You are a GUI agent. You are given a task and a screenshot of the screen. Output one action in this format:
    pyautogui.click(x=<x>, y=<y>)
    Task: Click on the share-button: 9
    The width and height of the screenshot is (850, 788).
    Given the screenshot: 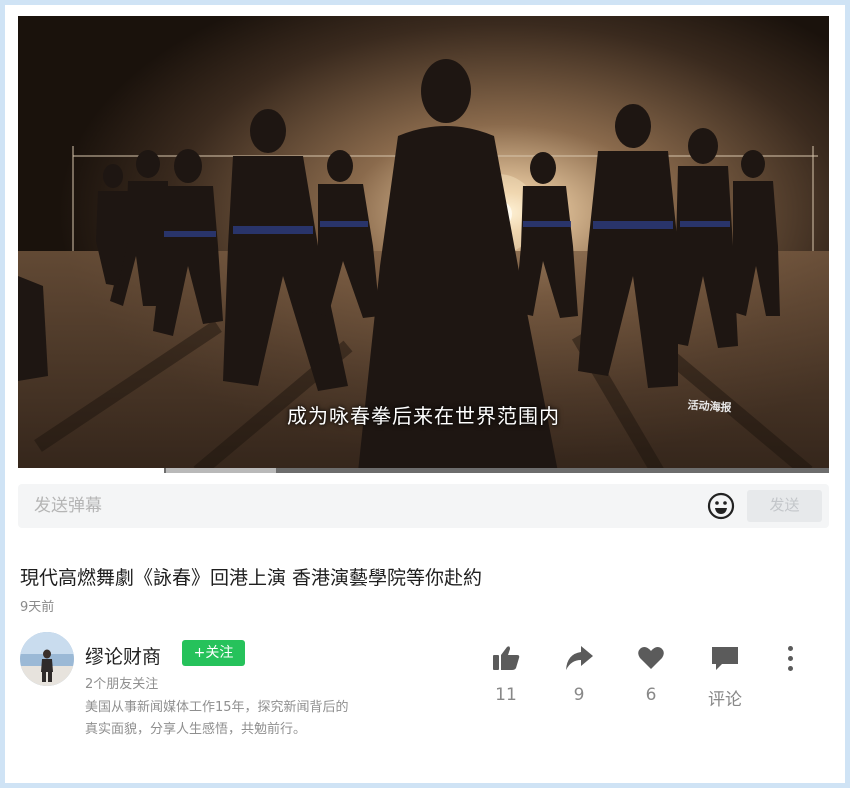 What is the action you would take?
    pyautogui.click(x=579, y=675)
    